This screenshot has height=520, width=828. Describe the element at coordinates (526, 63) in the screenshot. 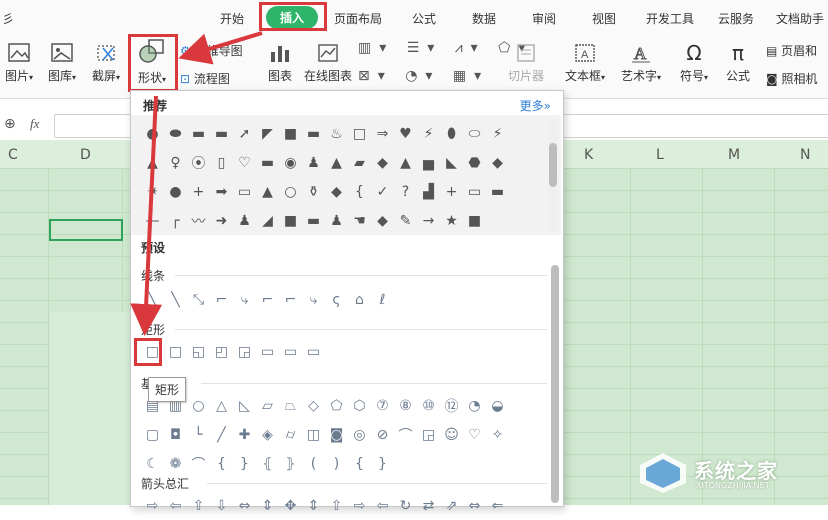

I see `slicer-button: 切片器` at that location.